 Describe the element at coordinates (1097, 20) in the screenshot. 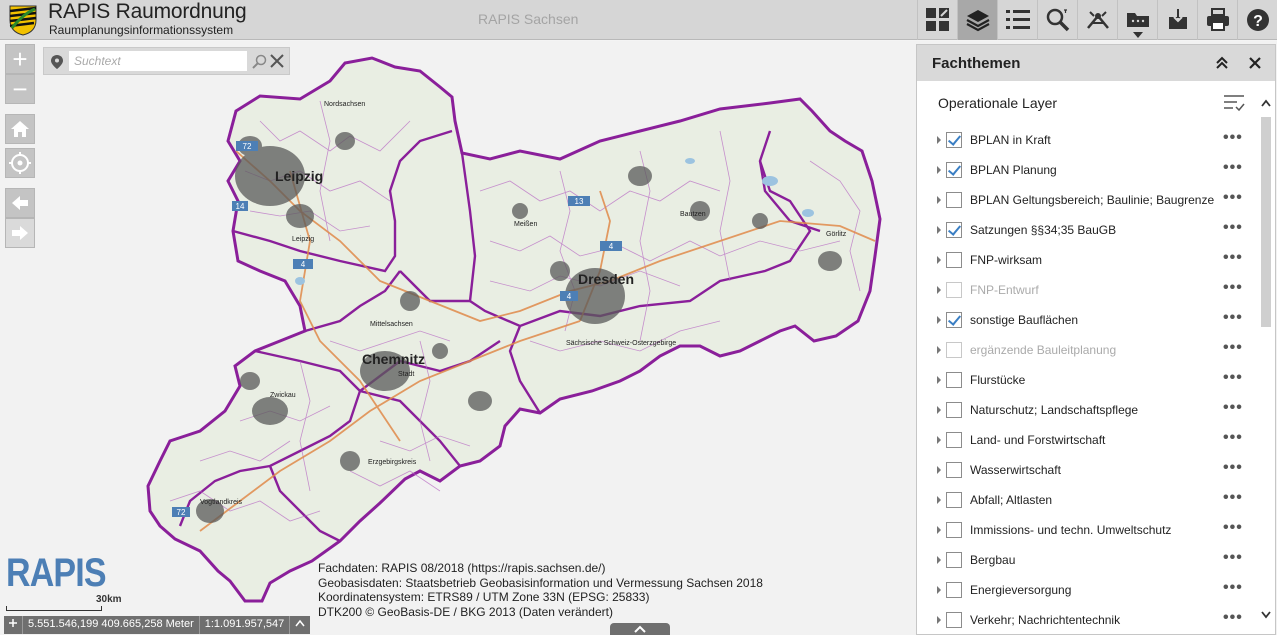

I see `measure-button` at that location.